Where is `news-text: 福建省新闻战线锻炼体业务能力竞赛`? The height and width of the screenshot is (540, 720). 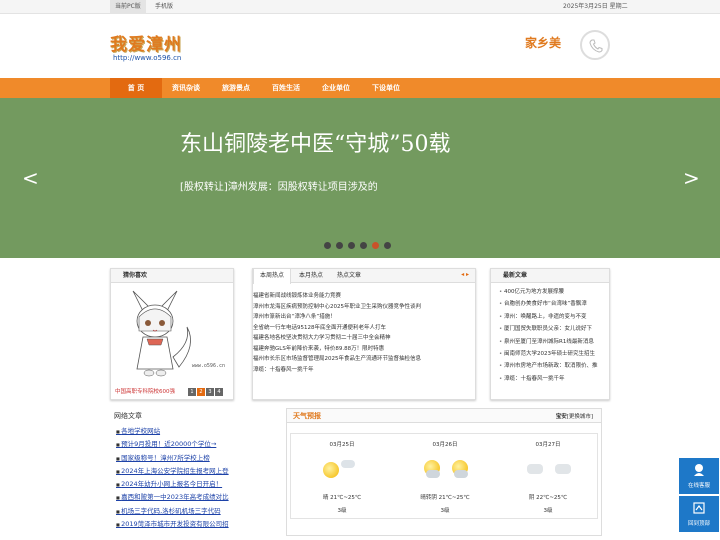 news-text: 福建省新闻战线锻炼体业务能力竞赛 is located at coordinates (297, 296).